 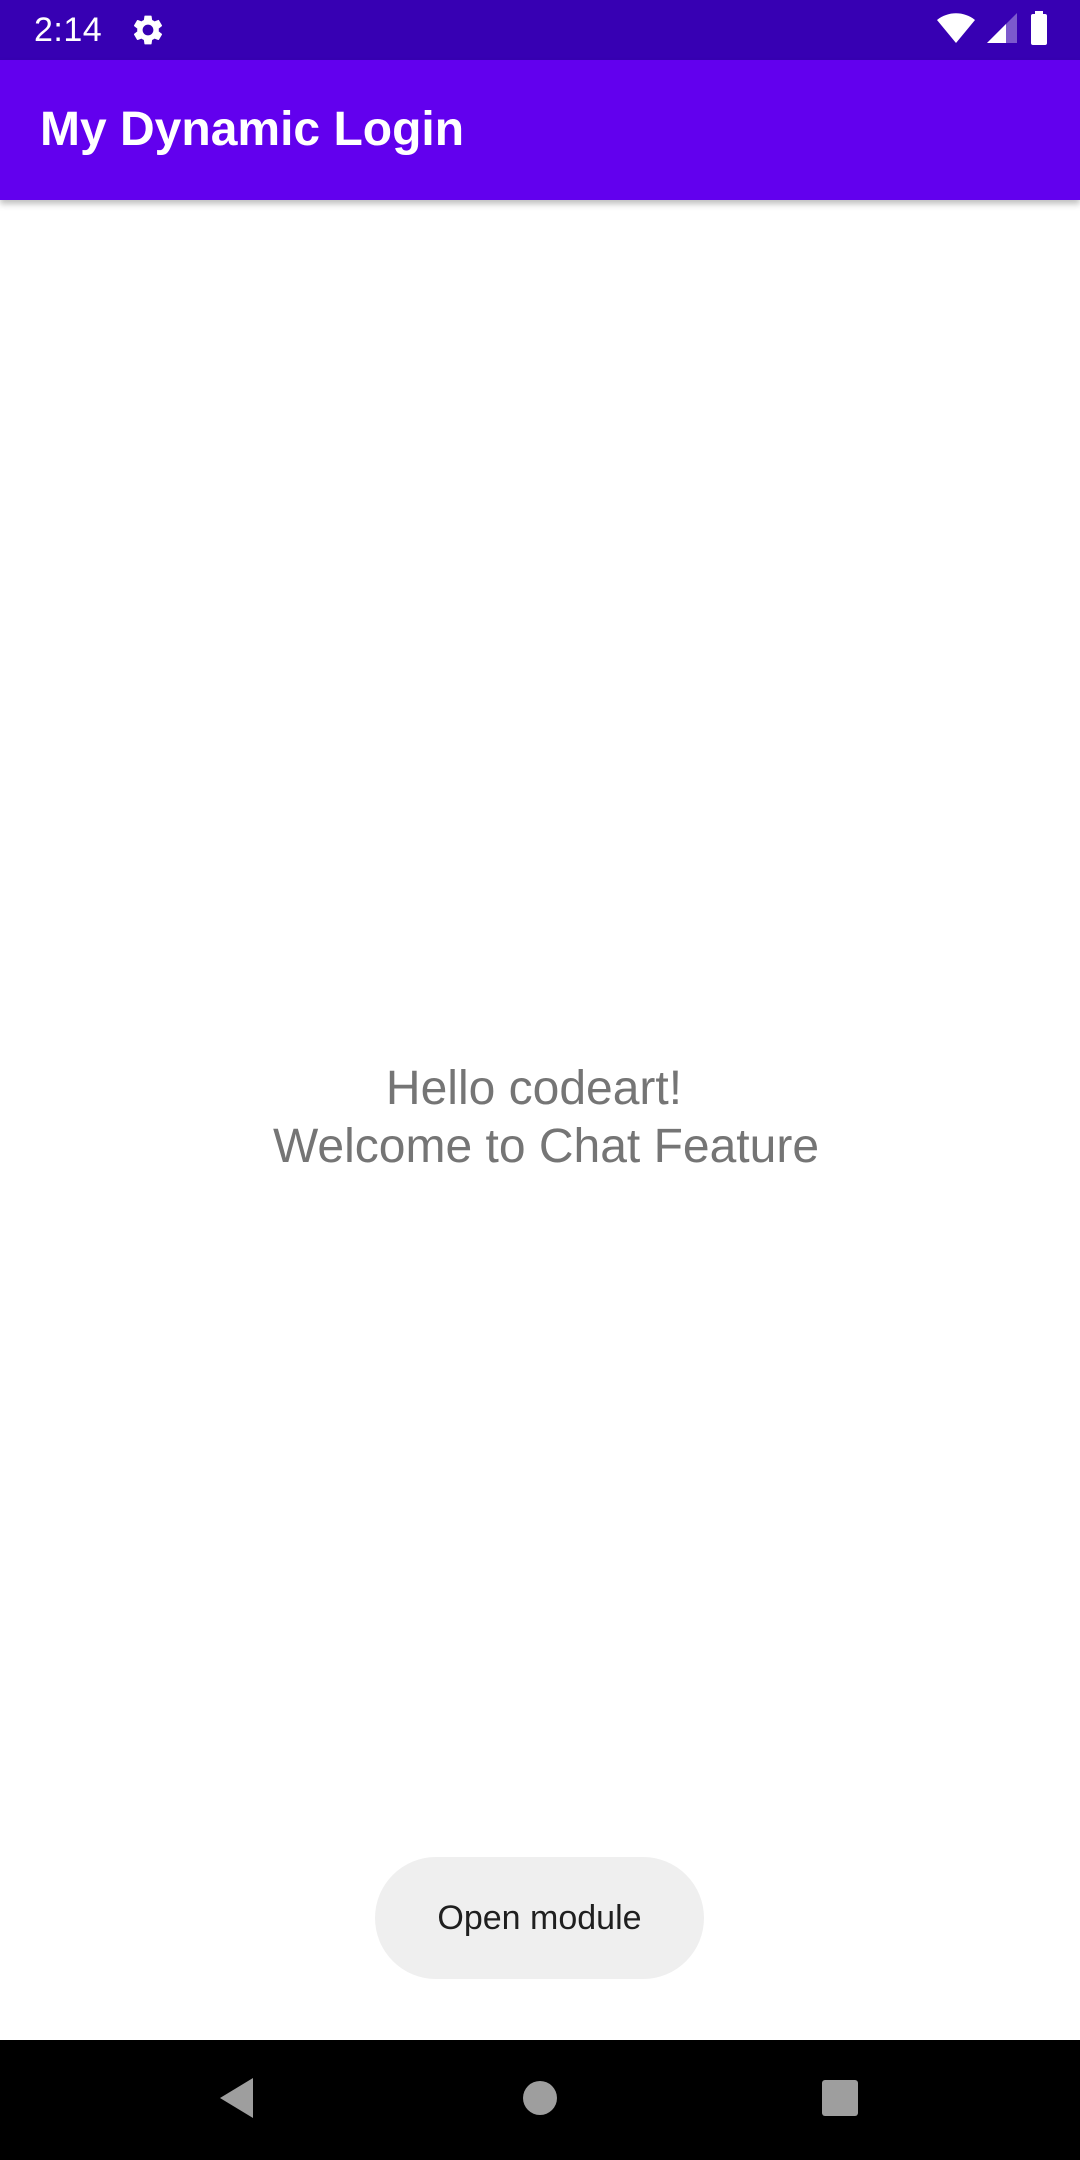 I want to click on welcome-line-greeting: Hello codeart!, so click(x=534, y=1088).